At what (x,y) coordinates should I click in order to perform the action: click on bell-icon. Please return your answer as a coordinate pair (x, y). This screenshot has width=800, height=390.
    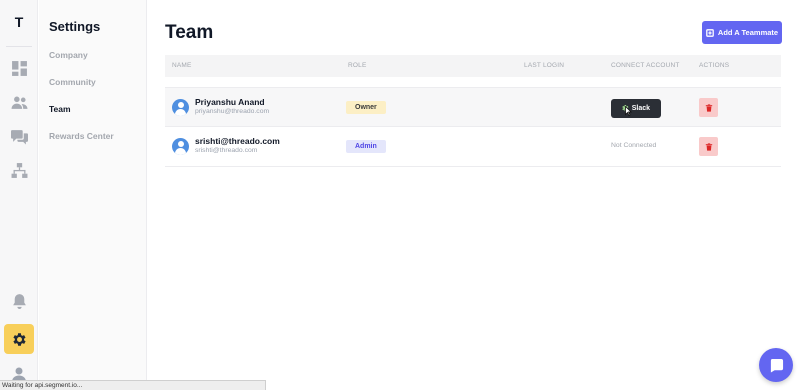
    Looking at the image, I should click on (19, 301).